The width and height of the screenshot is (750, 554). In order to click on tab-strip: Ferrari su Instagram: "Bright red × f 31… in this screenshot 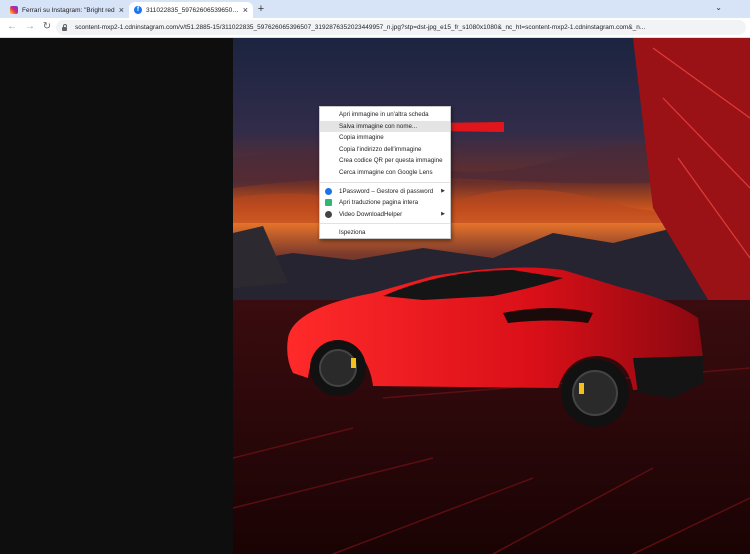, I will do `click(375, 9)`.